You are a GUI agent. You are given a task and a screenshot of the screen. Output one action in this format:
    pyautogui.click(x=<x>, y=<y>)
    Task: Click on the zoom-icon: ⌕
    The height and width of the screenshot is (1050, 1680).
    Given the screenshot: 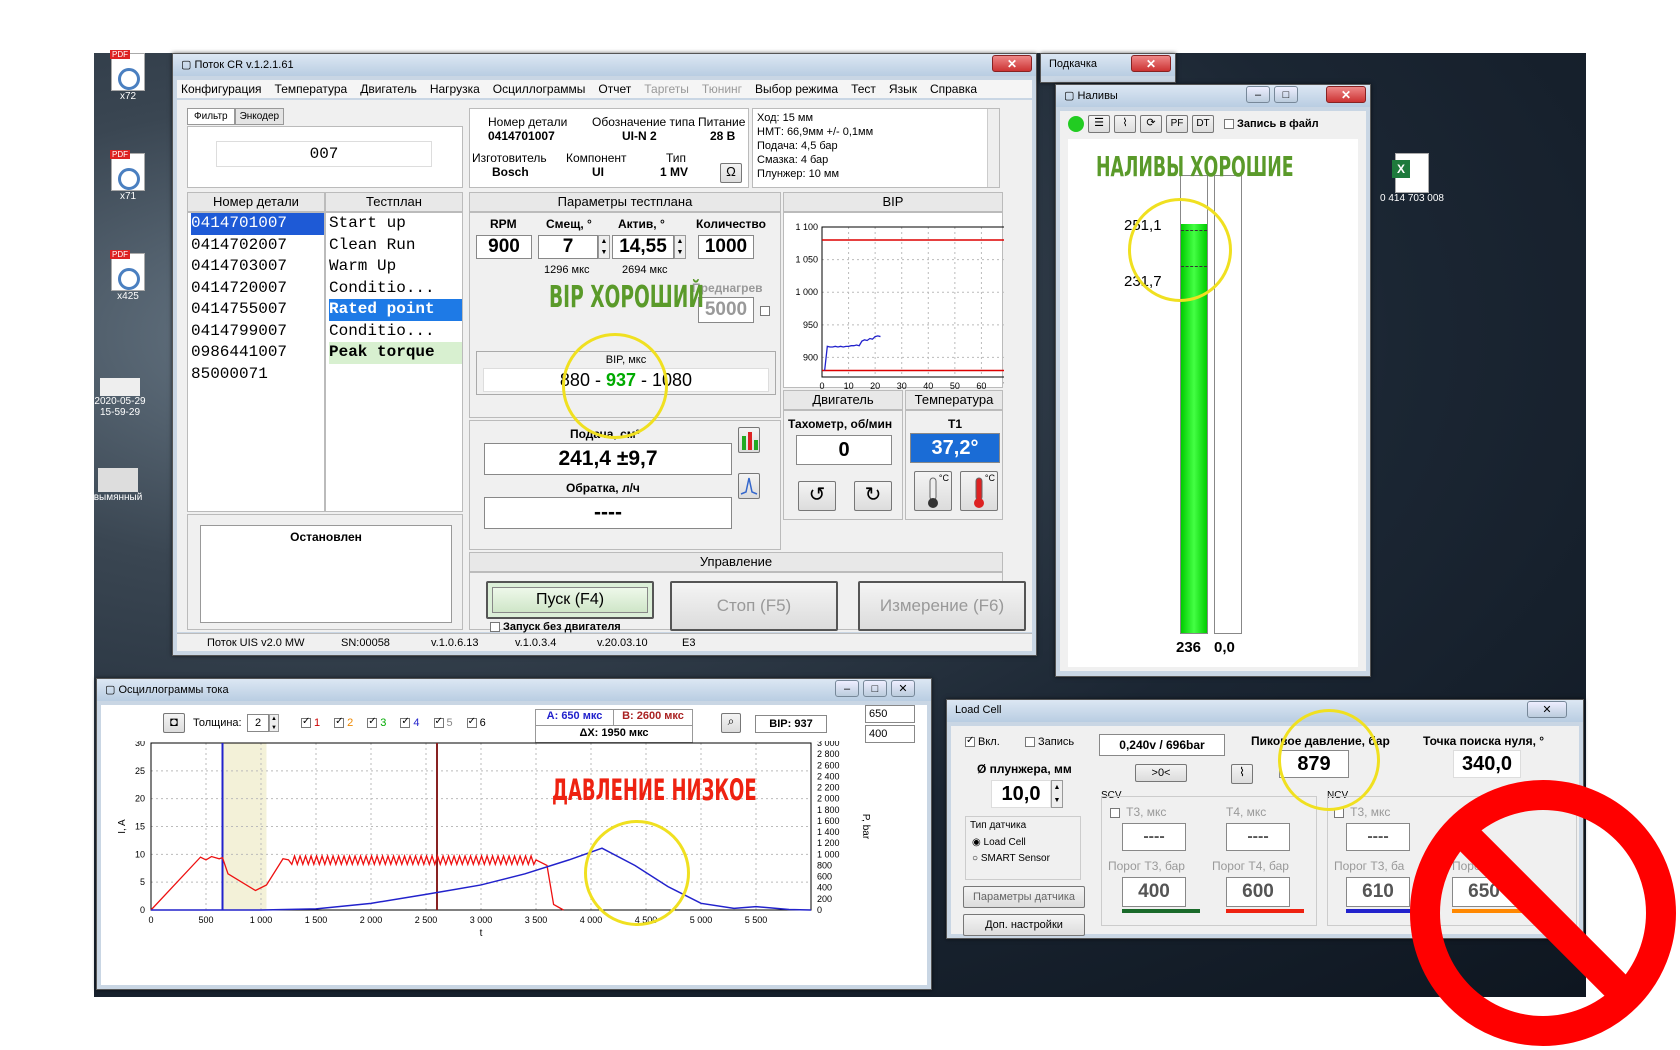 What is the action you would take?
    pyautogui.click(x=731, y=723)
    